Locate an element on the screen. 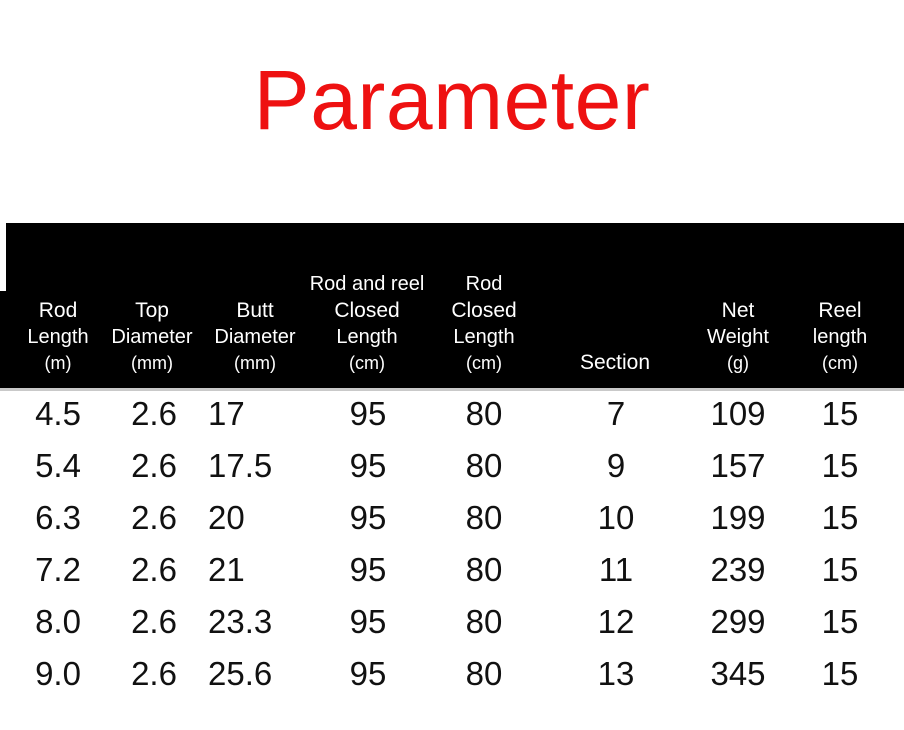  column-header-sub: Weight is located at coordinates (738, 337).